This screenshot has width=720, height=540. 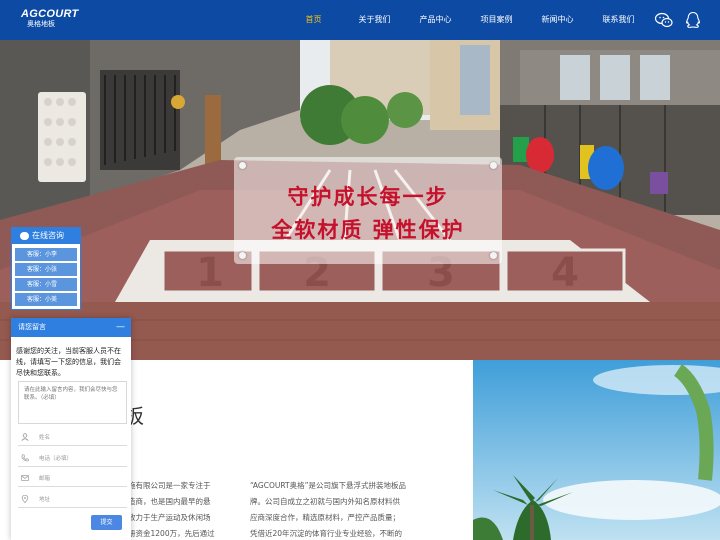 What do you see at coordinates (368, 197) in the screenshot?
I see `banner-headline: 守护成长每一步` at bounding box center [368, 197].